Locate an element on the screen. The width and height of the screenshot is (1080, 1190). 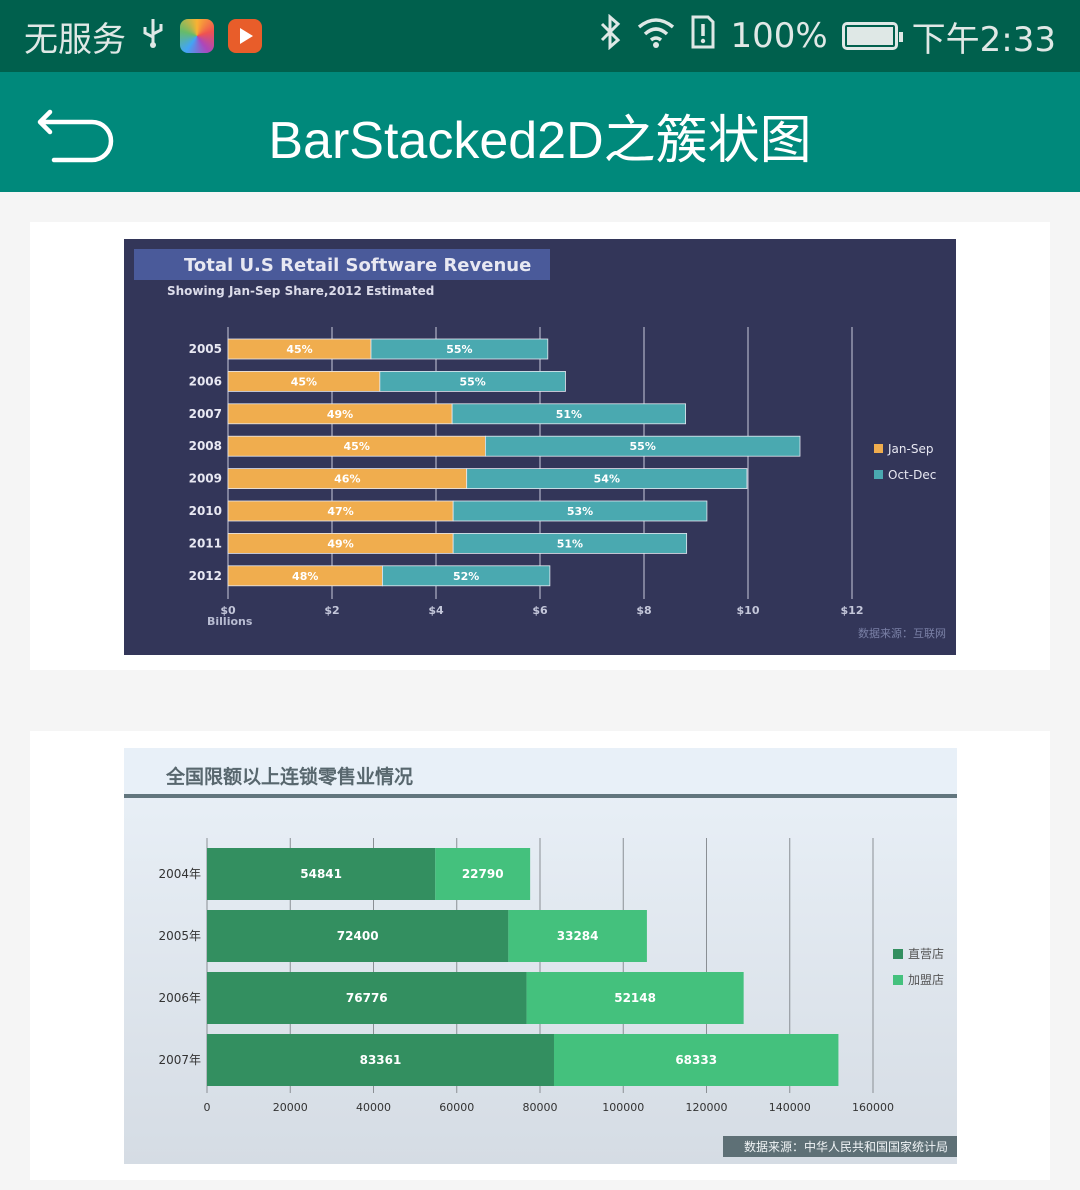
chart-2-category-label: 2006年 is located at coordinates (179, 998).